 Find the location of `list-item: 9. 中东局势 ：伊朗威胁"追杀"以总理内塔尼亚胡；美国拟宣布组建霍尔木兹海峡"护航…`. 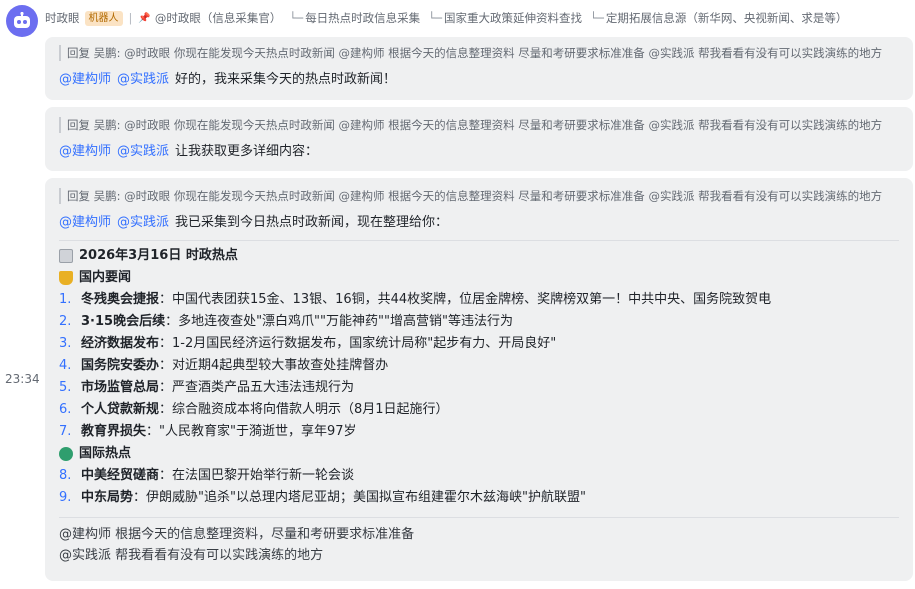

list-item: 9. 中东局势 ：伊朗威胁"追杀"以总理内塔尼亚胡；美国拟宣布组建霍尔木兹海峡"护航… is located at coordinates (322, 497).